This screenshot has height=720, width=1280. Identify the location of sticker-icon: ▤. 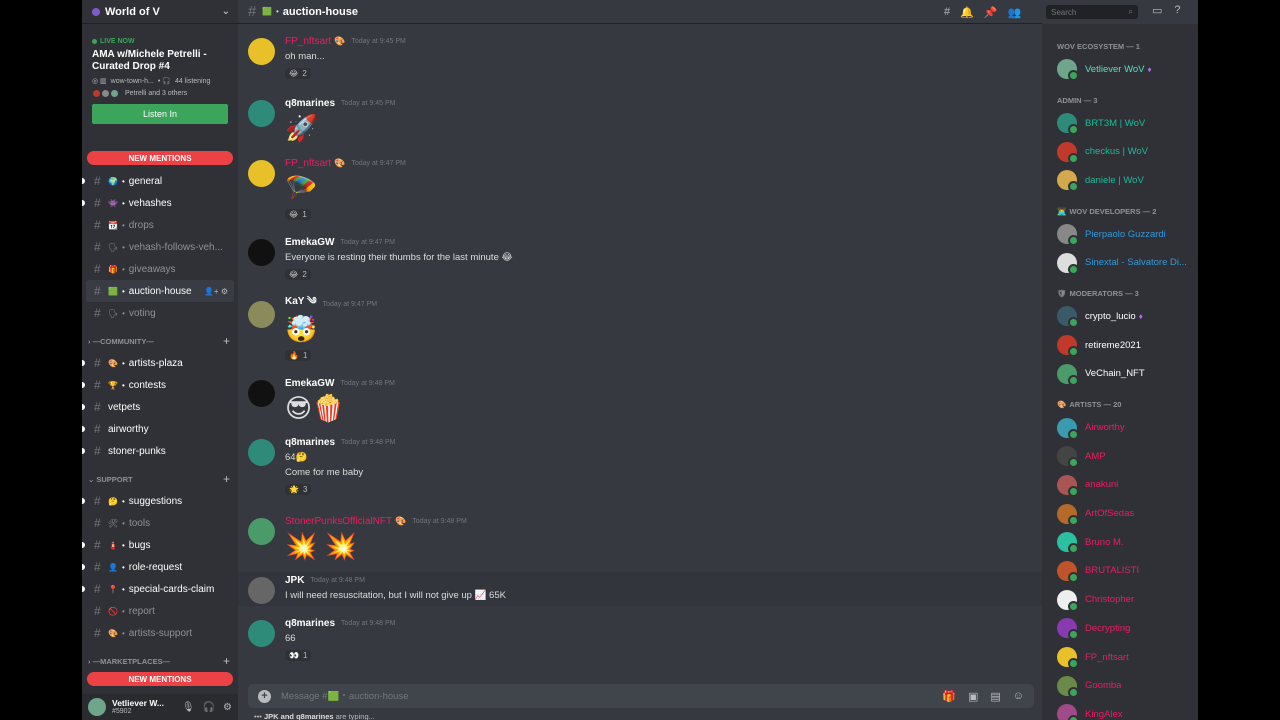
(995, 696).